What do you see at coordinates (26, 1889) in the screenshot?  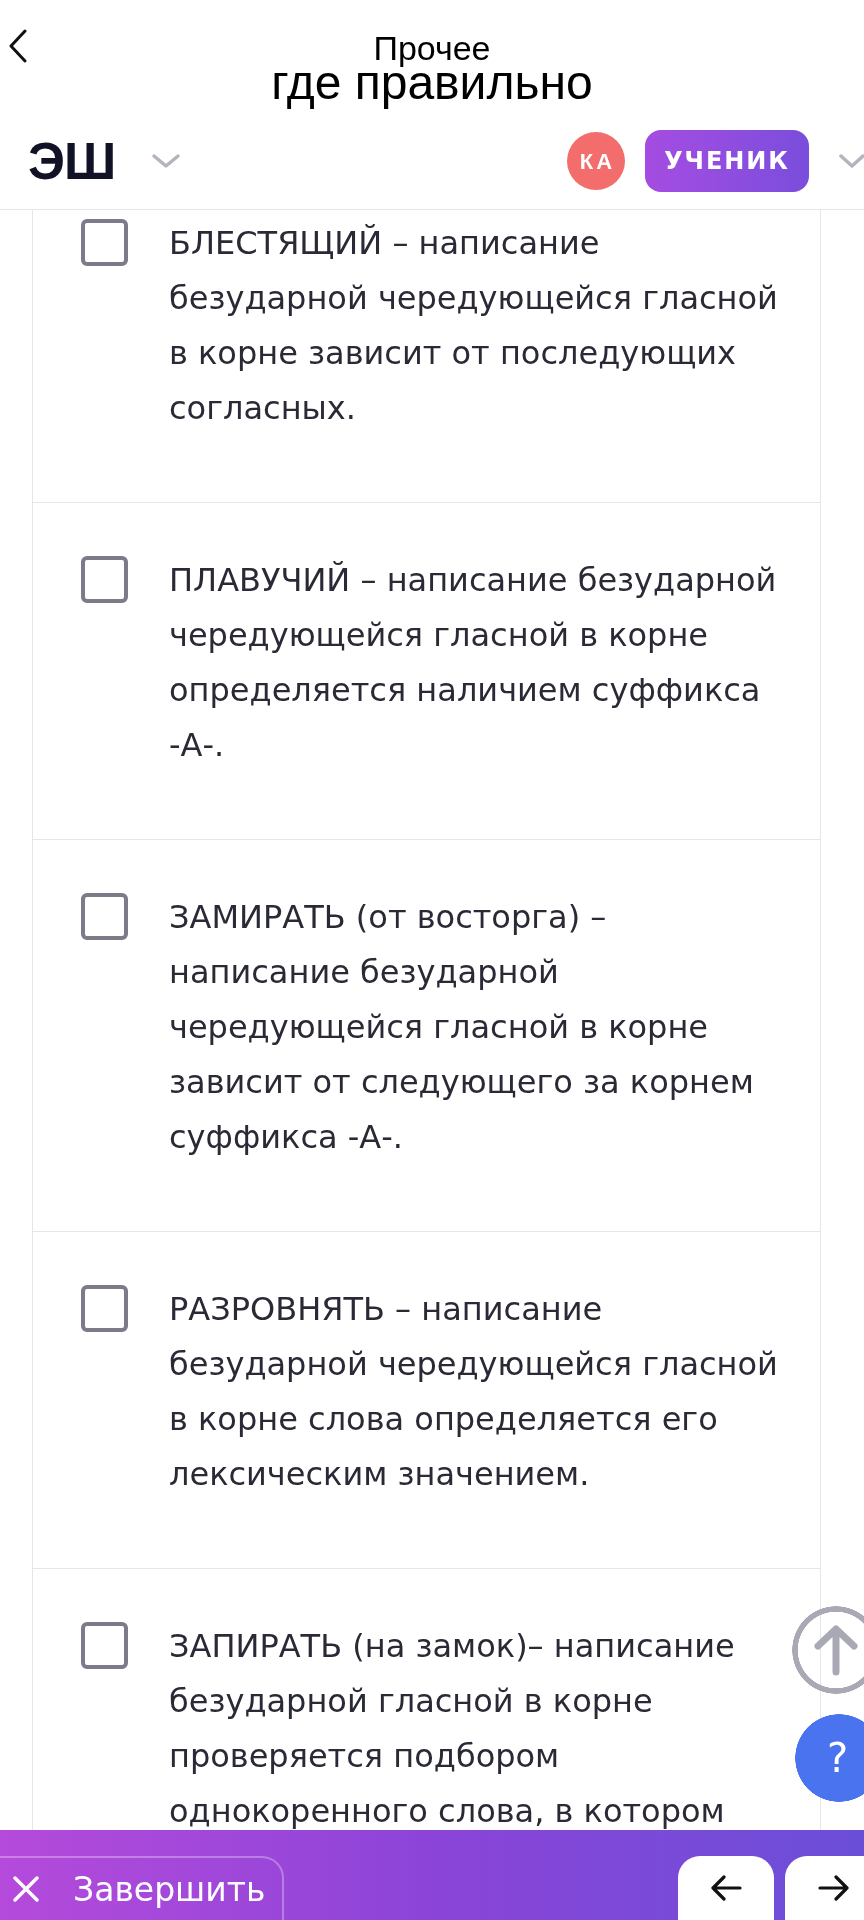 I see `close-icon` at bounding box center [26, 1889].